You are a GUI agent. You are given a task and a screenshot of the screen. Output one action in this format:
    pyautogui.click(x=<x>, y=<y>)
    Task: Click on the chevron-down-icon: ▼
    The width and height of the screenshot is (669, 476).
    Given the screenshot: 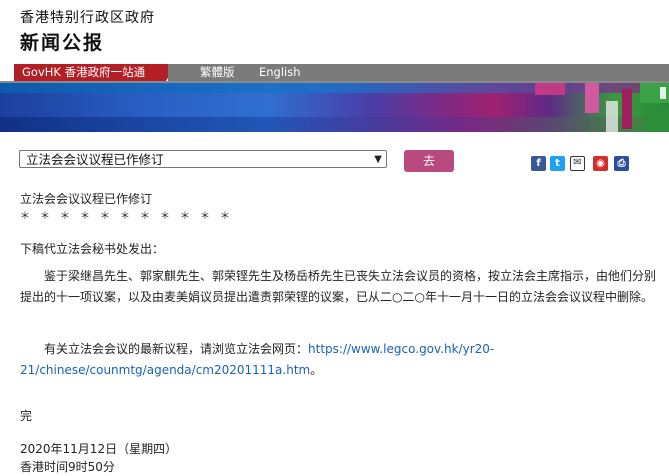 What is the action you would take?
    pyautogui.click(x=378, y=159)
    